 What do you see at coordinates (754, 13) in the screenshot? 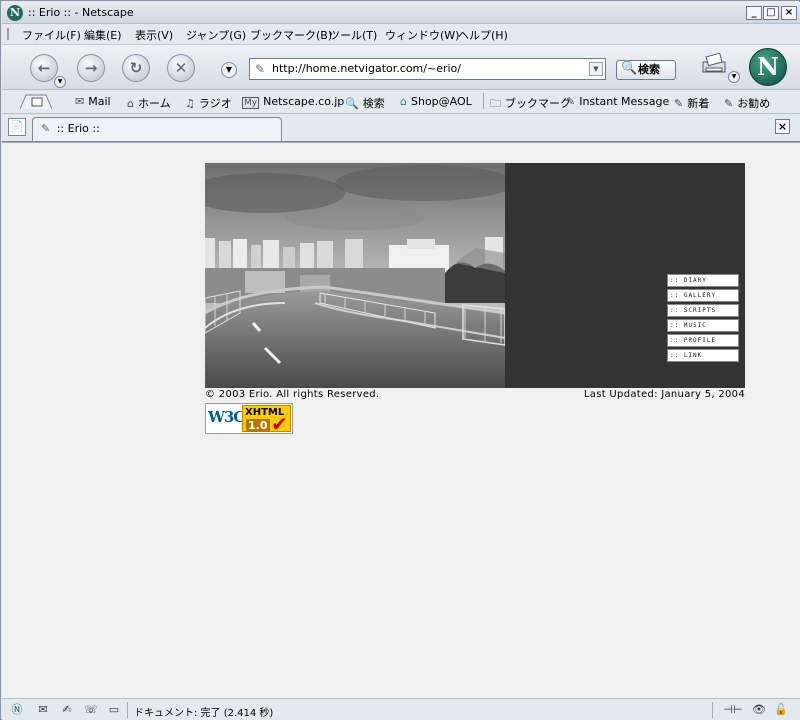
I see `minimize-button: _` at bounding box center [754, 13].